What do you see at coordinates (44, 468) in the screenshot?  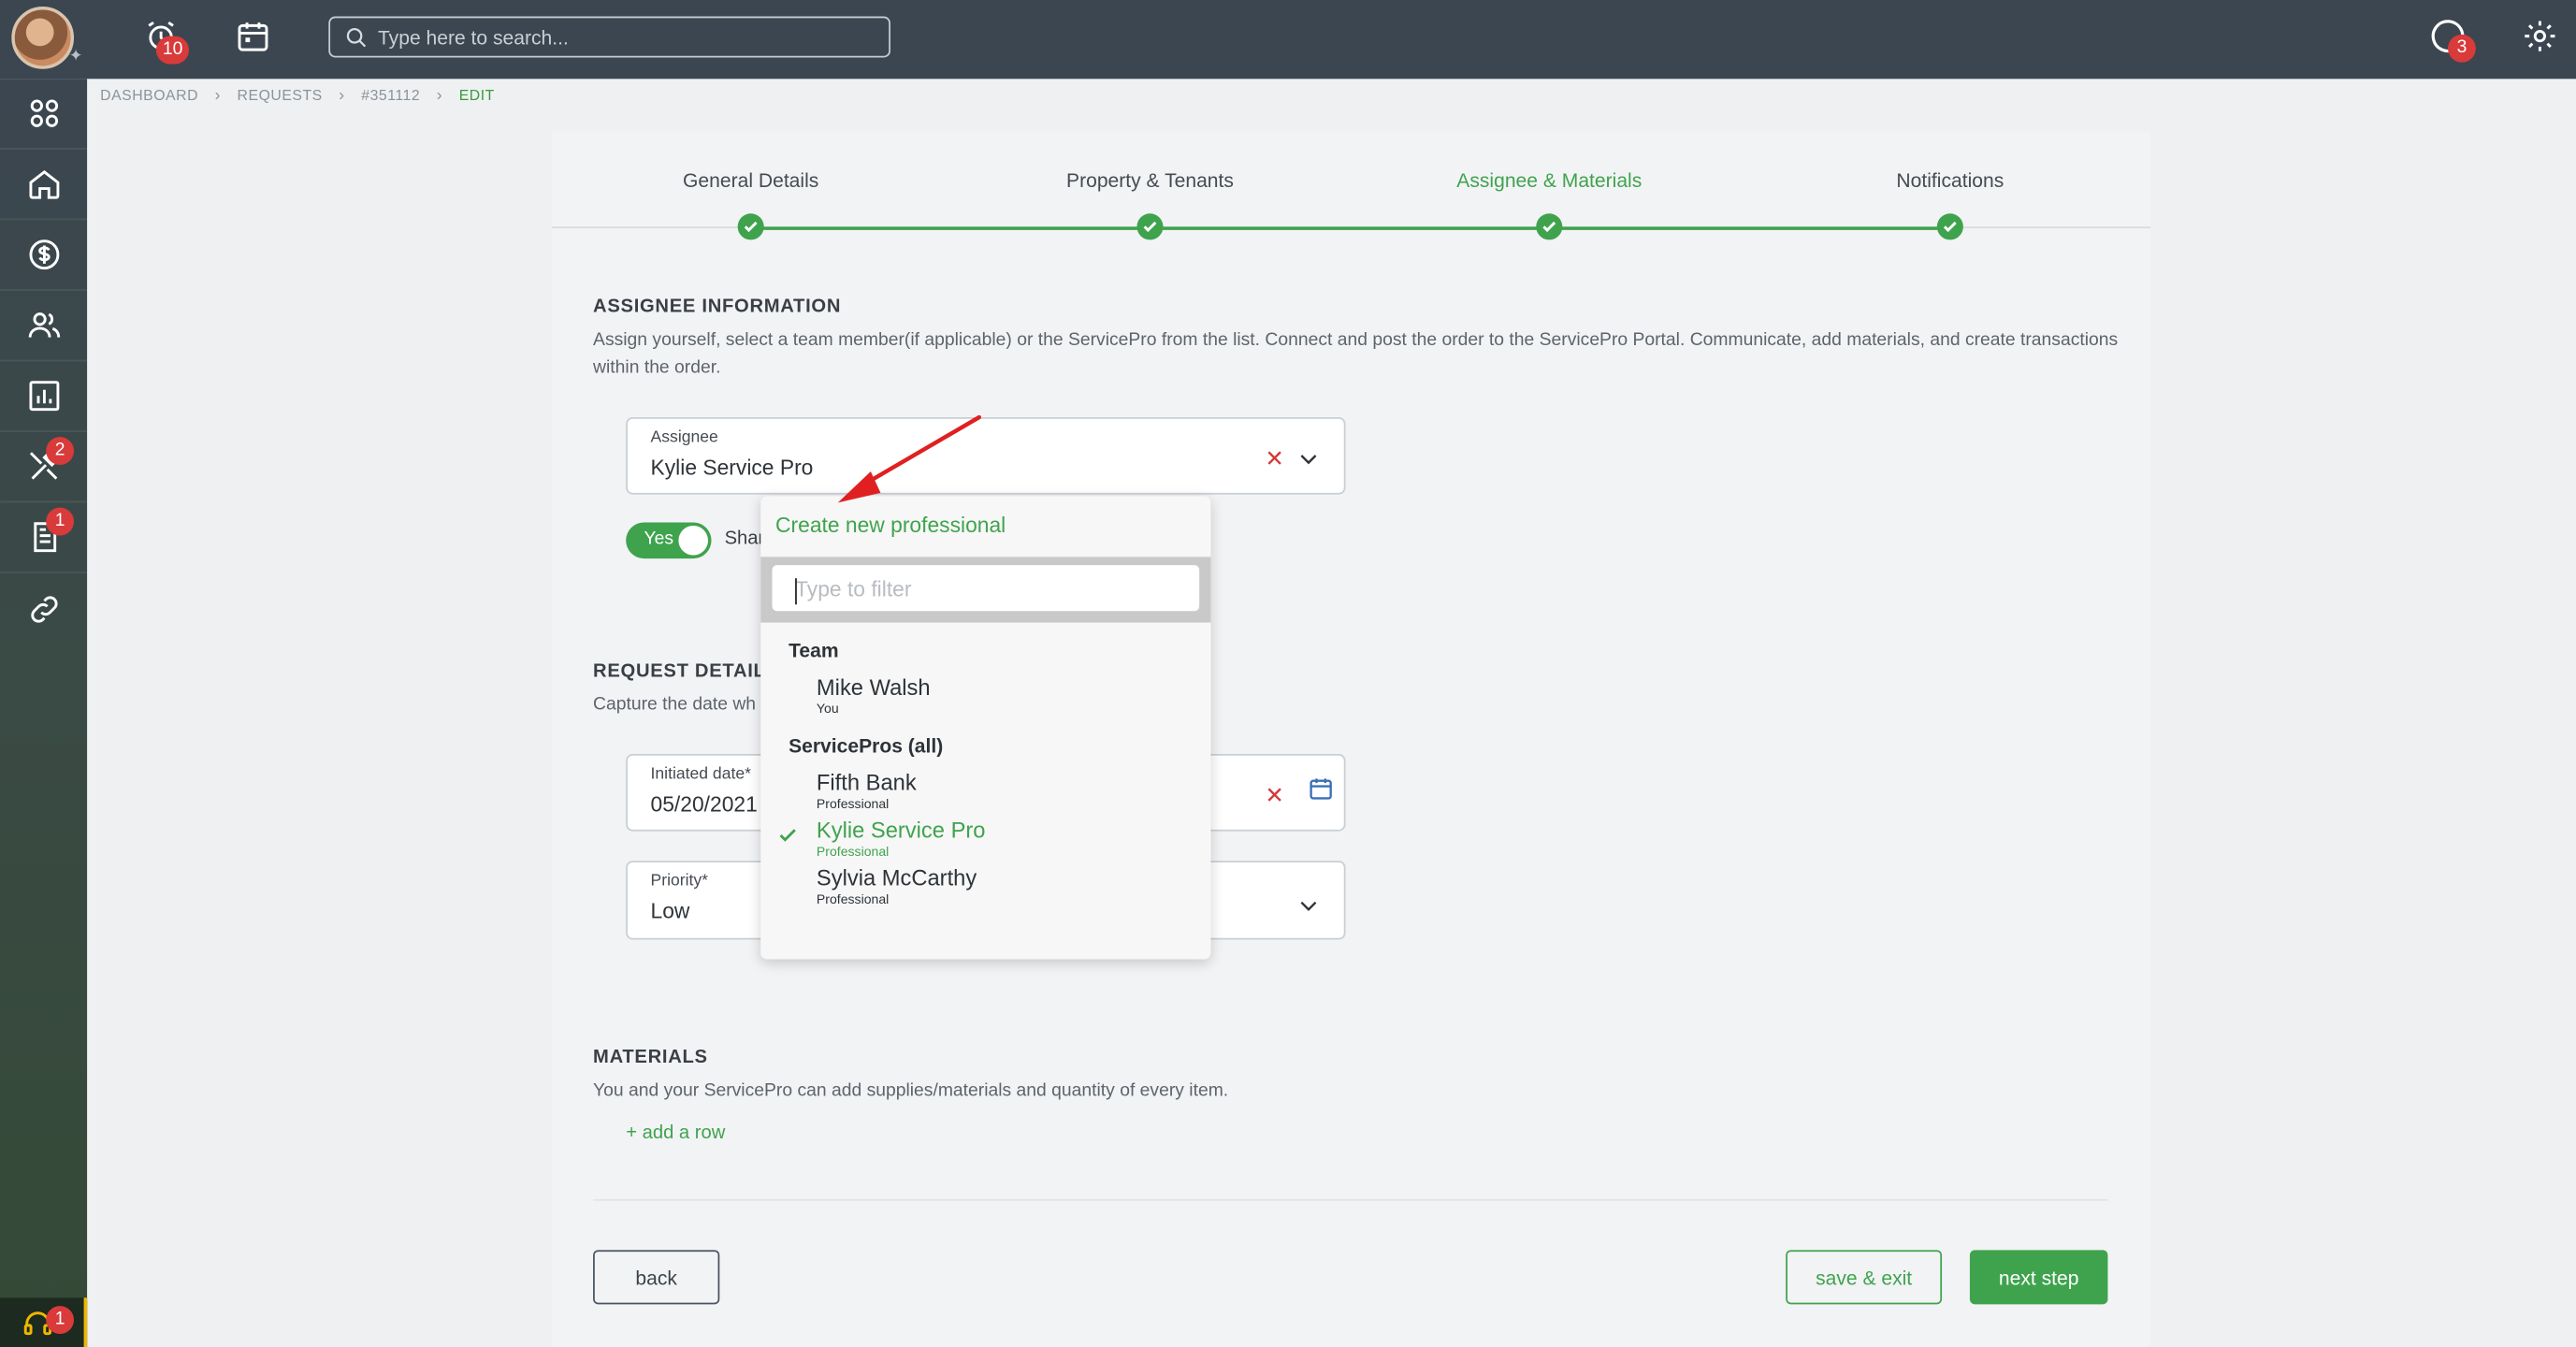 I see `sidebar-item-maintenance: 2` at bounding box center [44, 468].